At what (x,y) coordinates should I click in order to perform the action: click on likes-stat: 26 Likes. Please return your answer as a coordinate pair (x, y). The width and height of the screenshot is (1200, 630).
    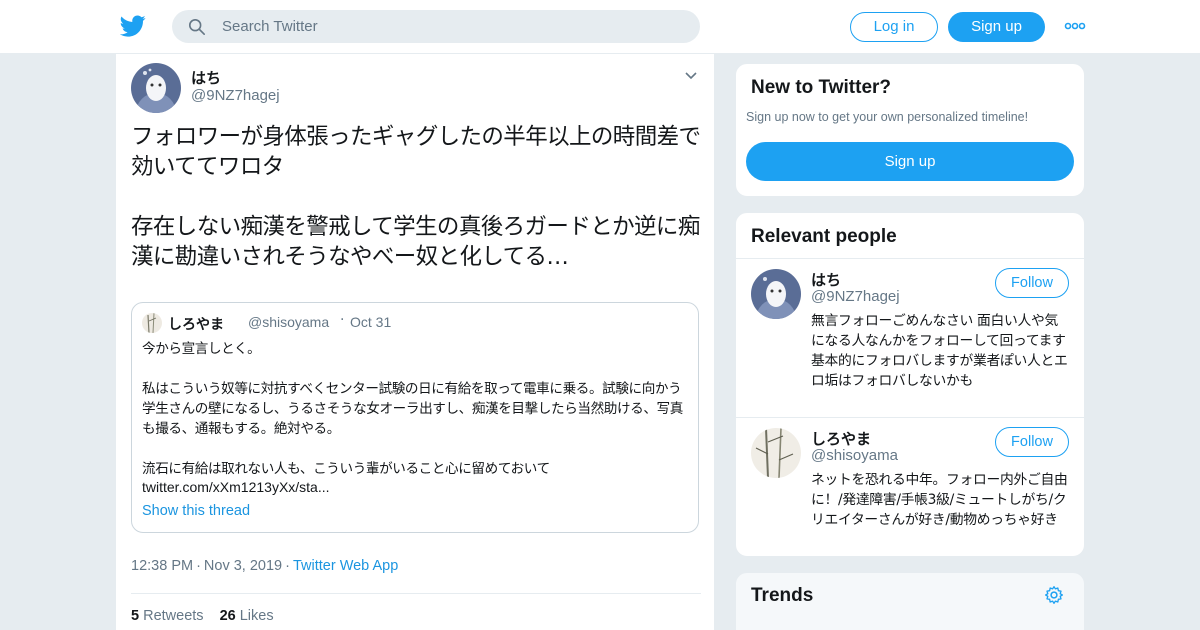
    Looking at the image, I should click on (247, 616).